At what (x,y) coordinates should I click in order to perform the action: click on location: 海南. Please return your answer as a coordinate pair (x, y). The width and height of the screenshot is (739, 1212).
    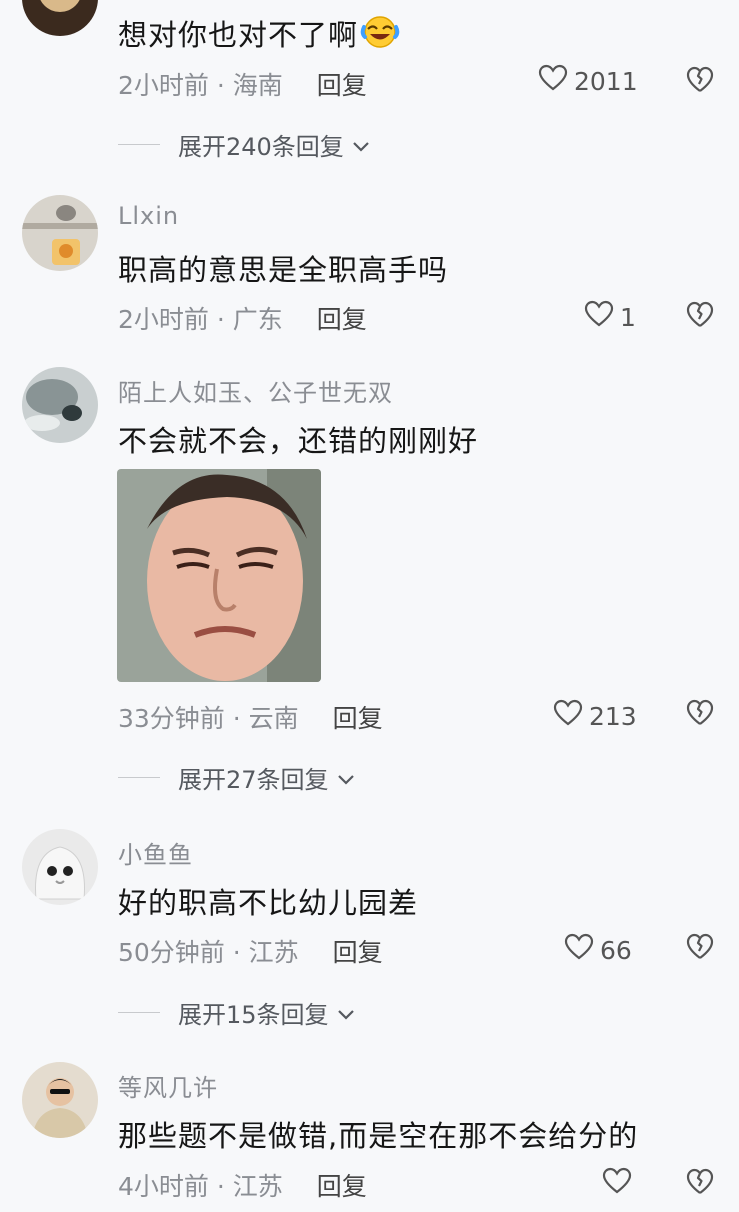
    Looking at the image, I should click on (257, 85).